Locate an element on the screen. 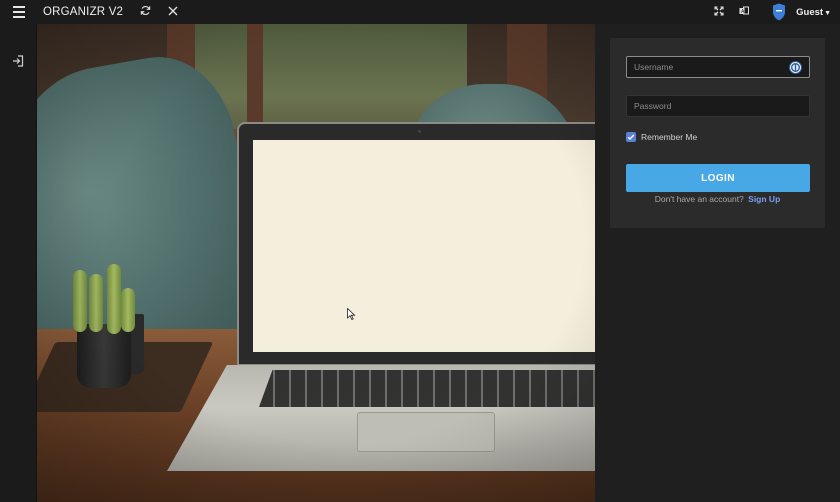 This screenshot has width=840, height=502. close-icon is located at coordinates (173, 12).